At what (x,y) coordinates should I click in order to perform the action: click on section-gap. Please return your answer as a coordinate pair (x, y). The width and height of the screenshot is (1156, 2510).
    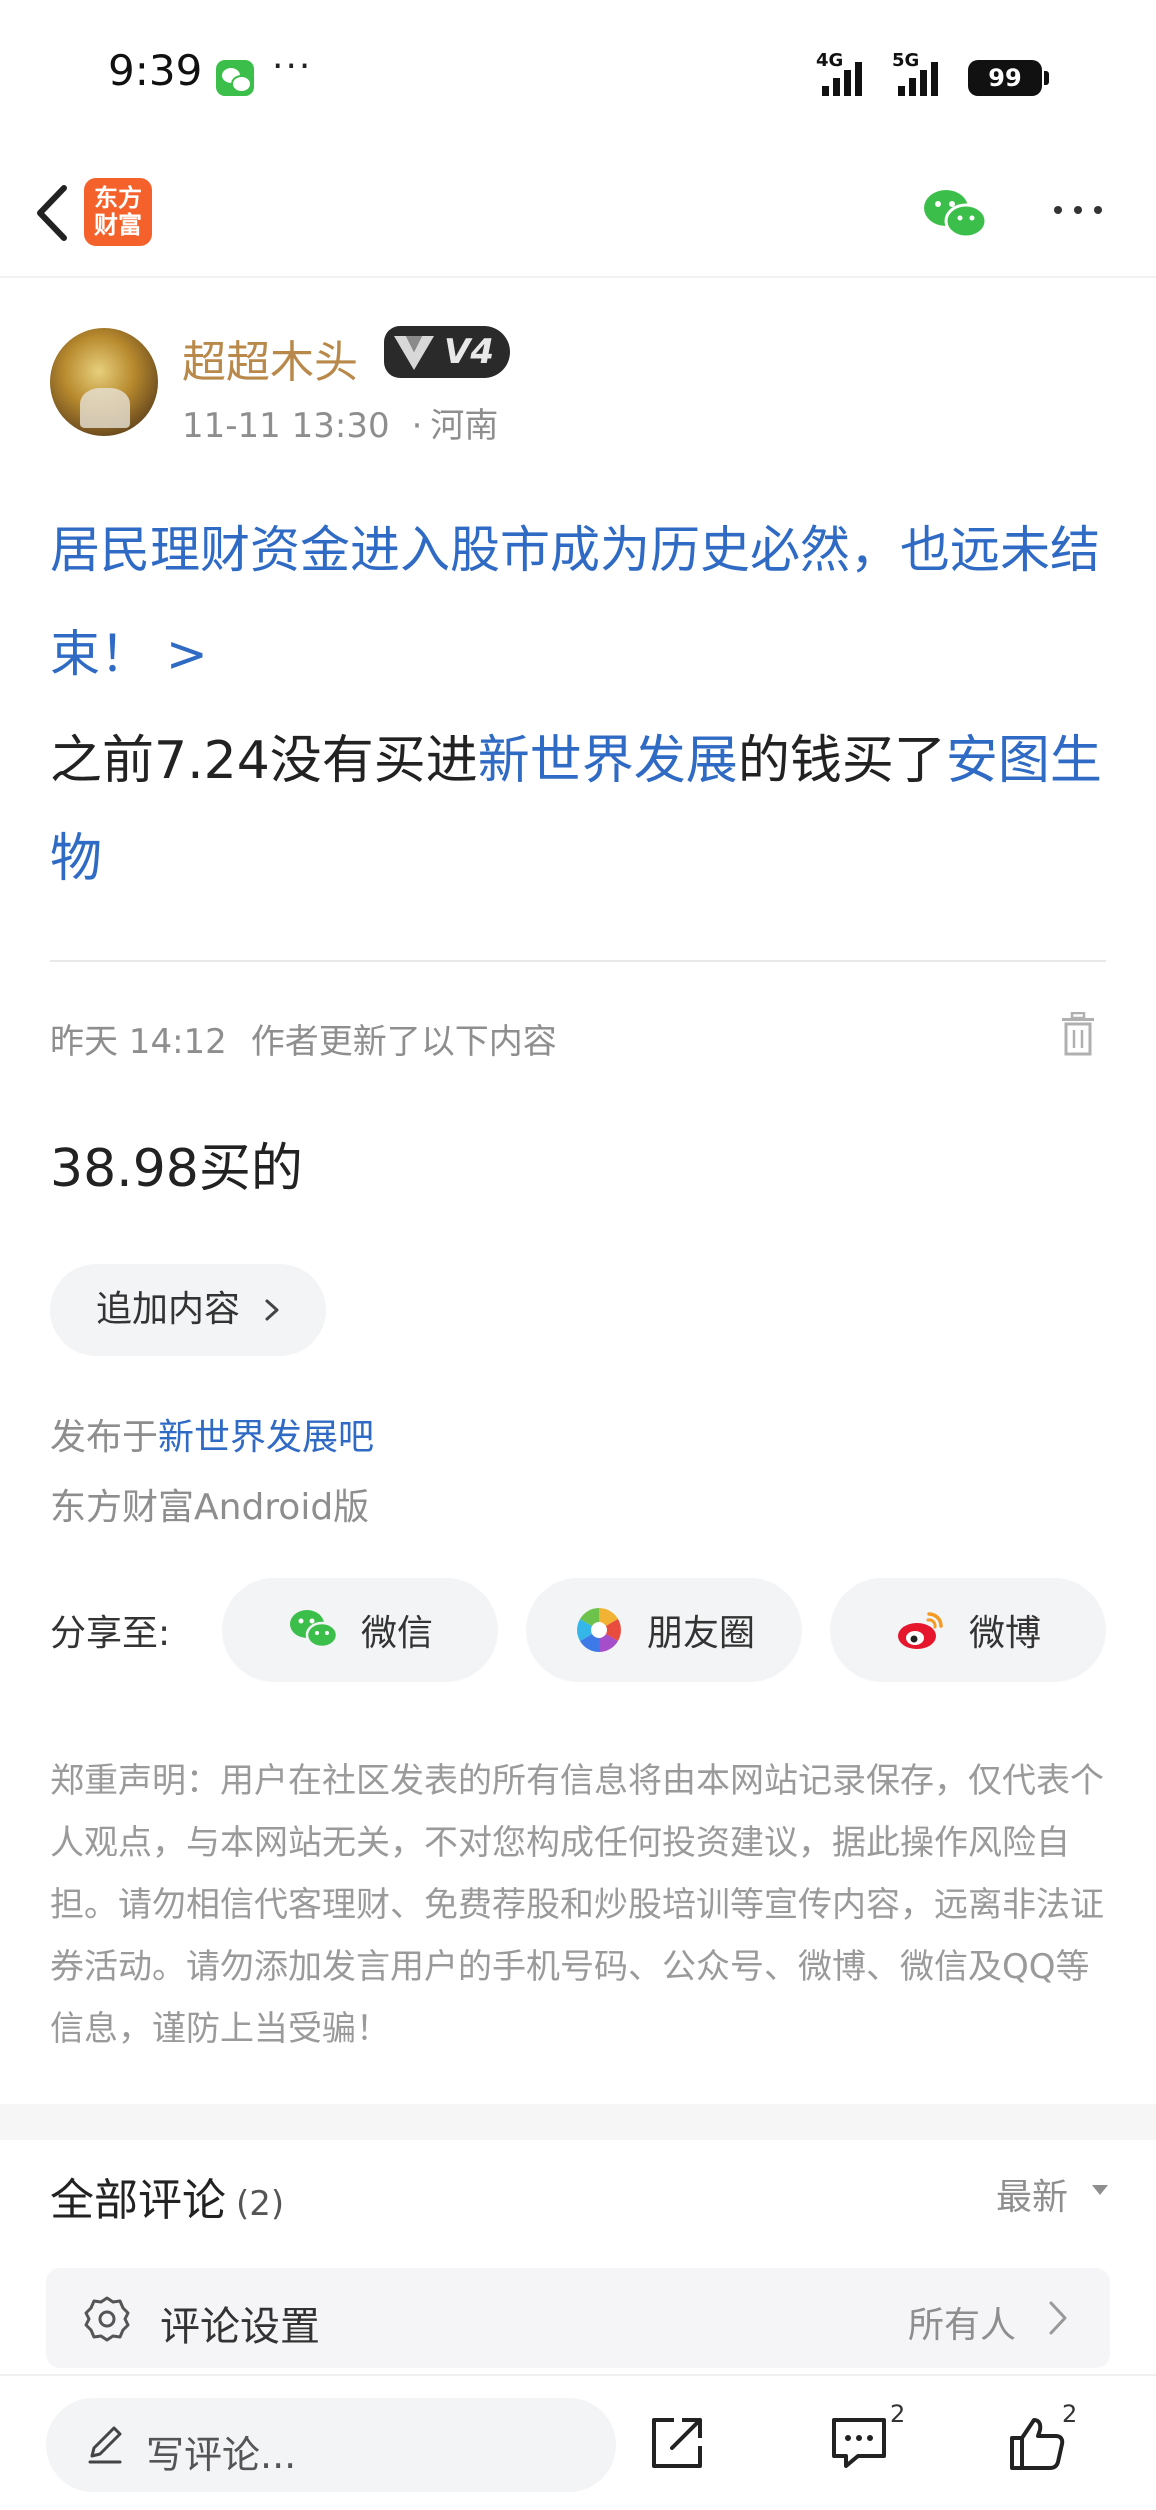
    Looking at the image, I should click on (578, 2122).